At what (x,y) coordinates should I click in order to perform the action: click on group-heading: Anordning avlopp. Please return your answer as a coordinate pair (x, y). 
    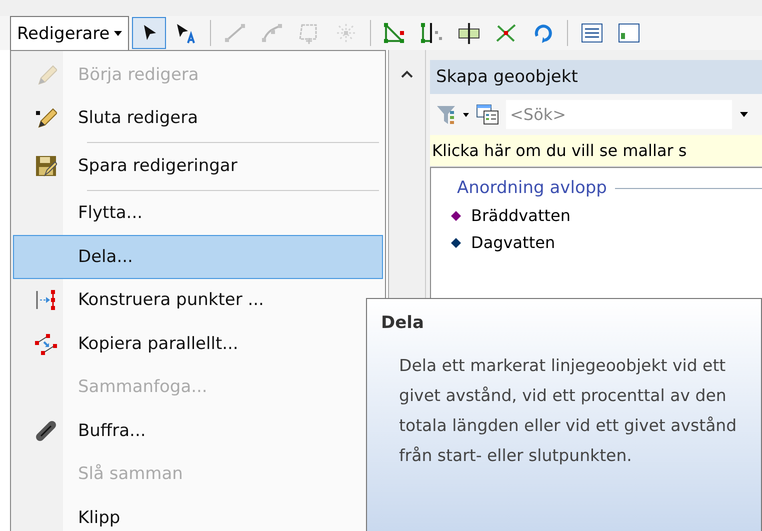
    Looking at the image, I should click on (532, 188).